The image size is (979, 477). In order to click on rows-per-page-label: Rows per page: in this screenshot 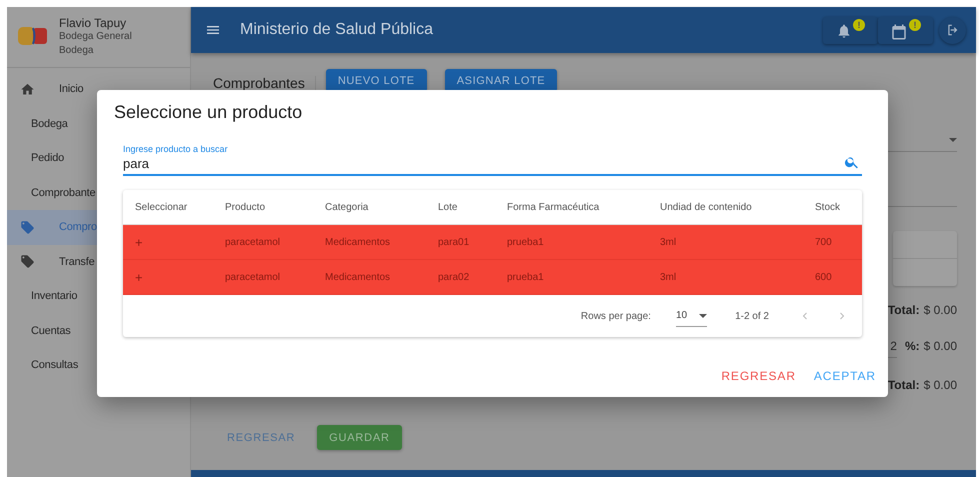, I will do `click(615, 316)`.